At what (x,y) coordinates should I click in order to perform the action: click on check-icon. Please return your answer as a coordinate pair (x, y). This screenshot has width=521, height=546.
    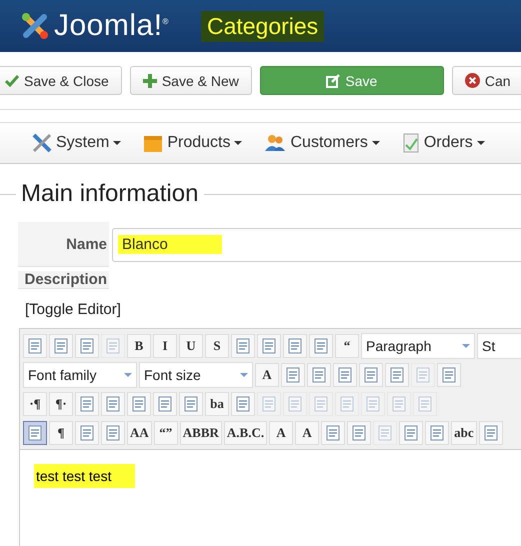
    Looking at the image, I should click on (12, 80).